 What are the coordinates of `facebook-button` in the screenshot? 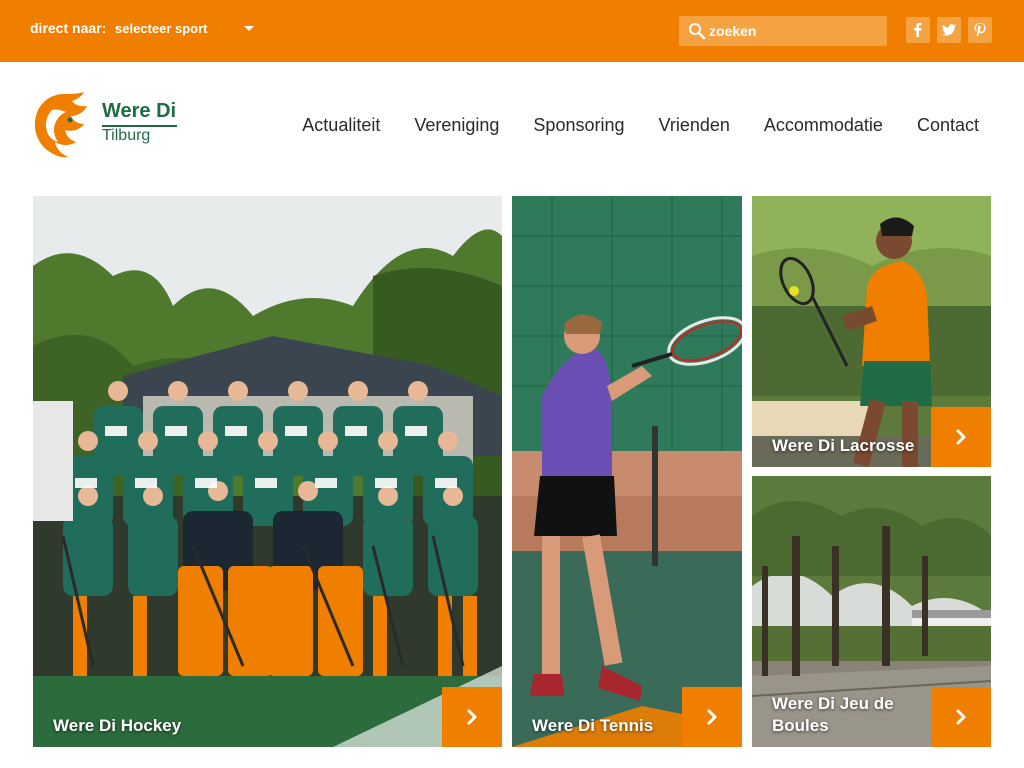 It's located at (918, 30).